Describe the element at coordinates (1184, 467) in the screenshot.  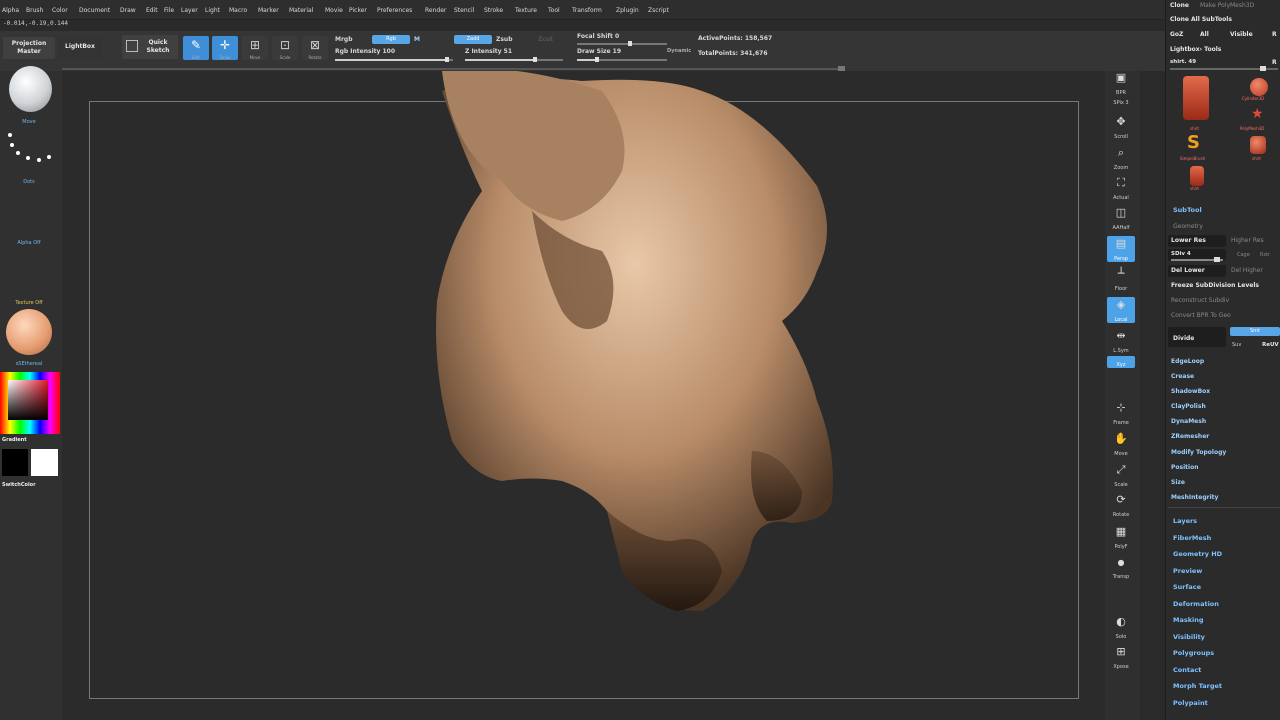
I see `position-section: Position` at that location.